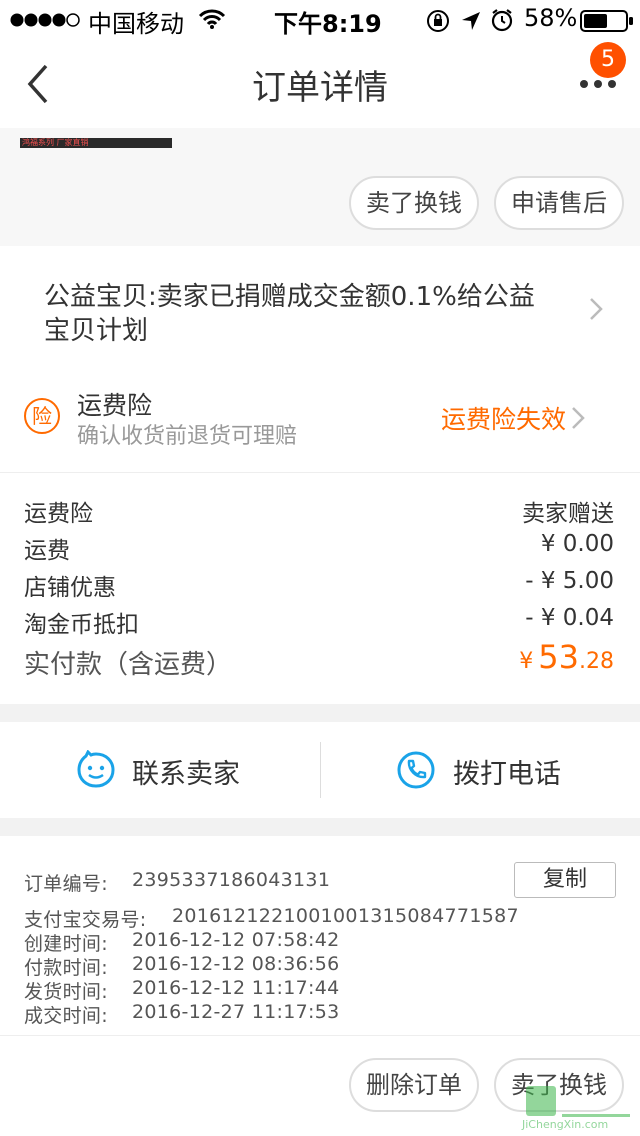 The image size is (640, 1136). Describe the element at coordinates (58, 514) in the screenshot. I see `fee-label: 运费险` at that location.